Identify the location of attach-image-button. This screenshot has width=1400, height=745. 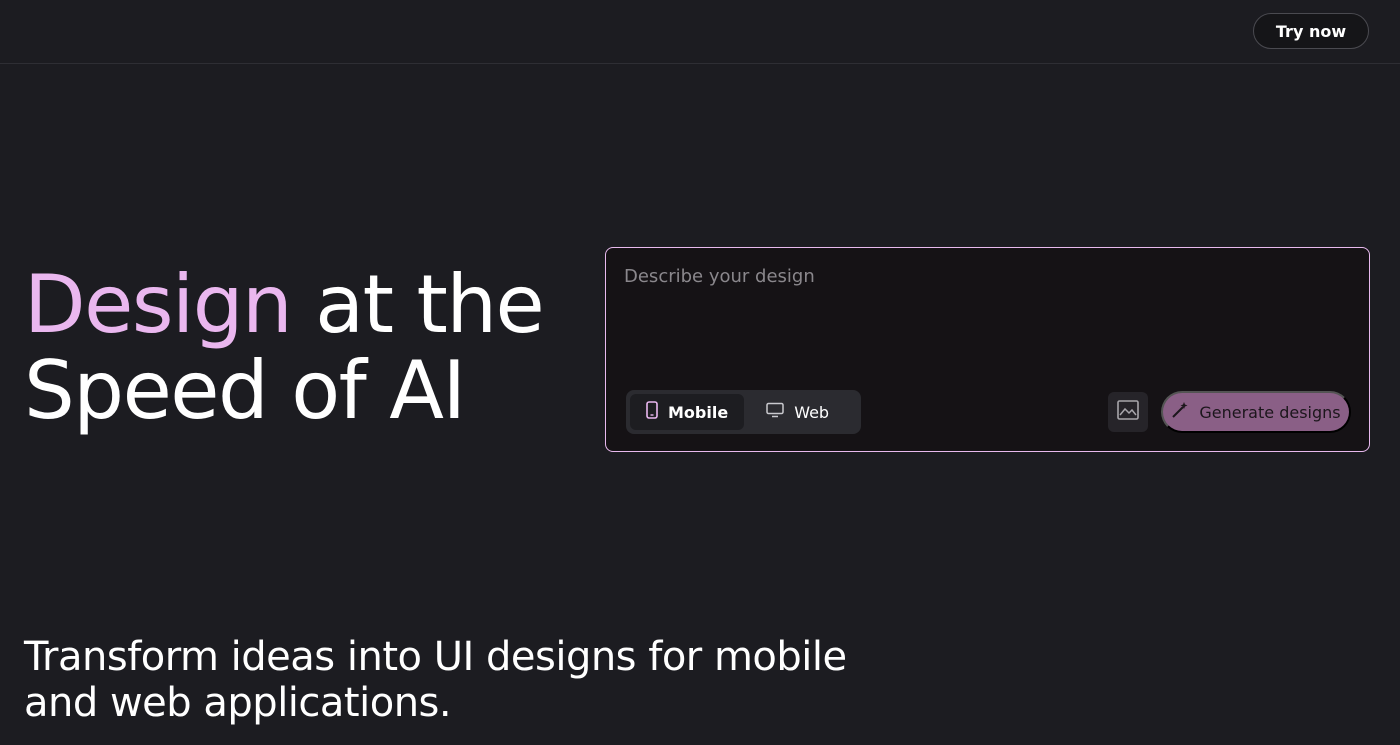
(1128, 412).